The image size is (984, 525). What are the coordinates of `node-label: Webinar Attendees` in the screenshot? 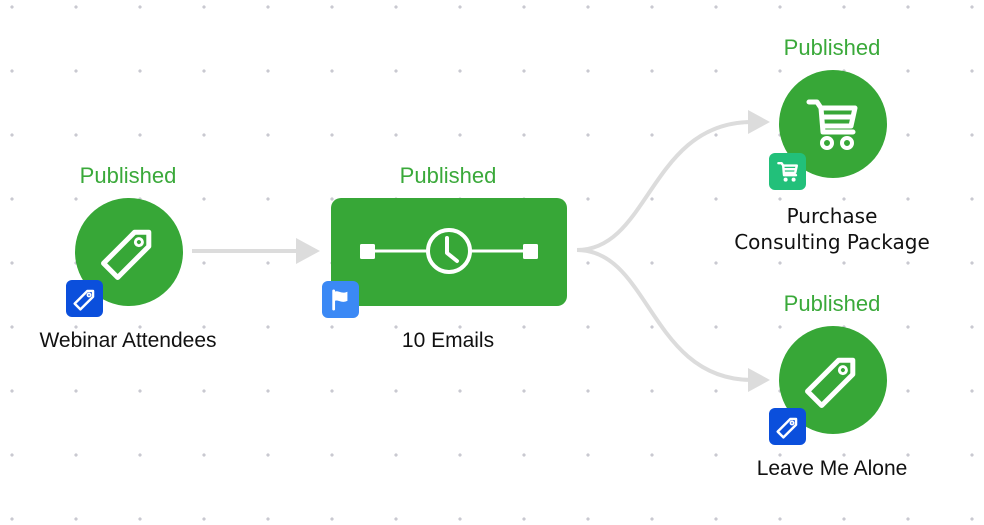 It's located at (128, 340).